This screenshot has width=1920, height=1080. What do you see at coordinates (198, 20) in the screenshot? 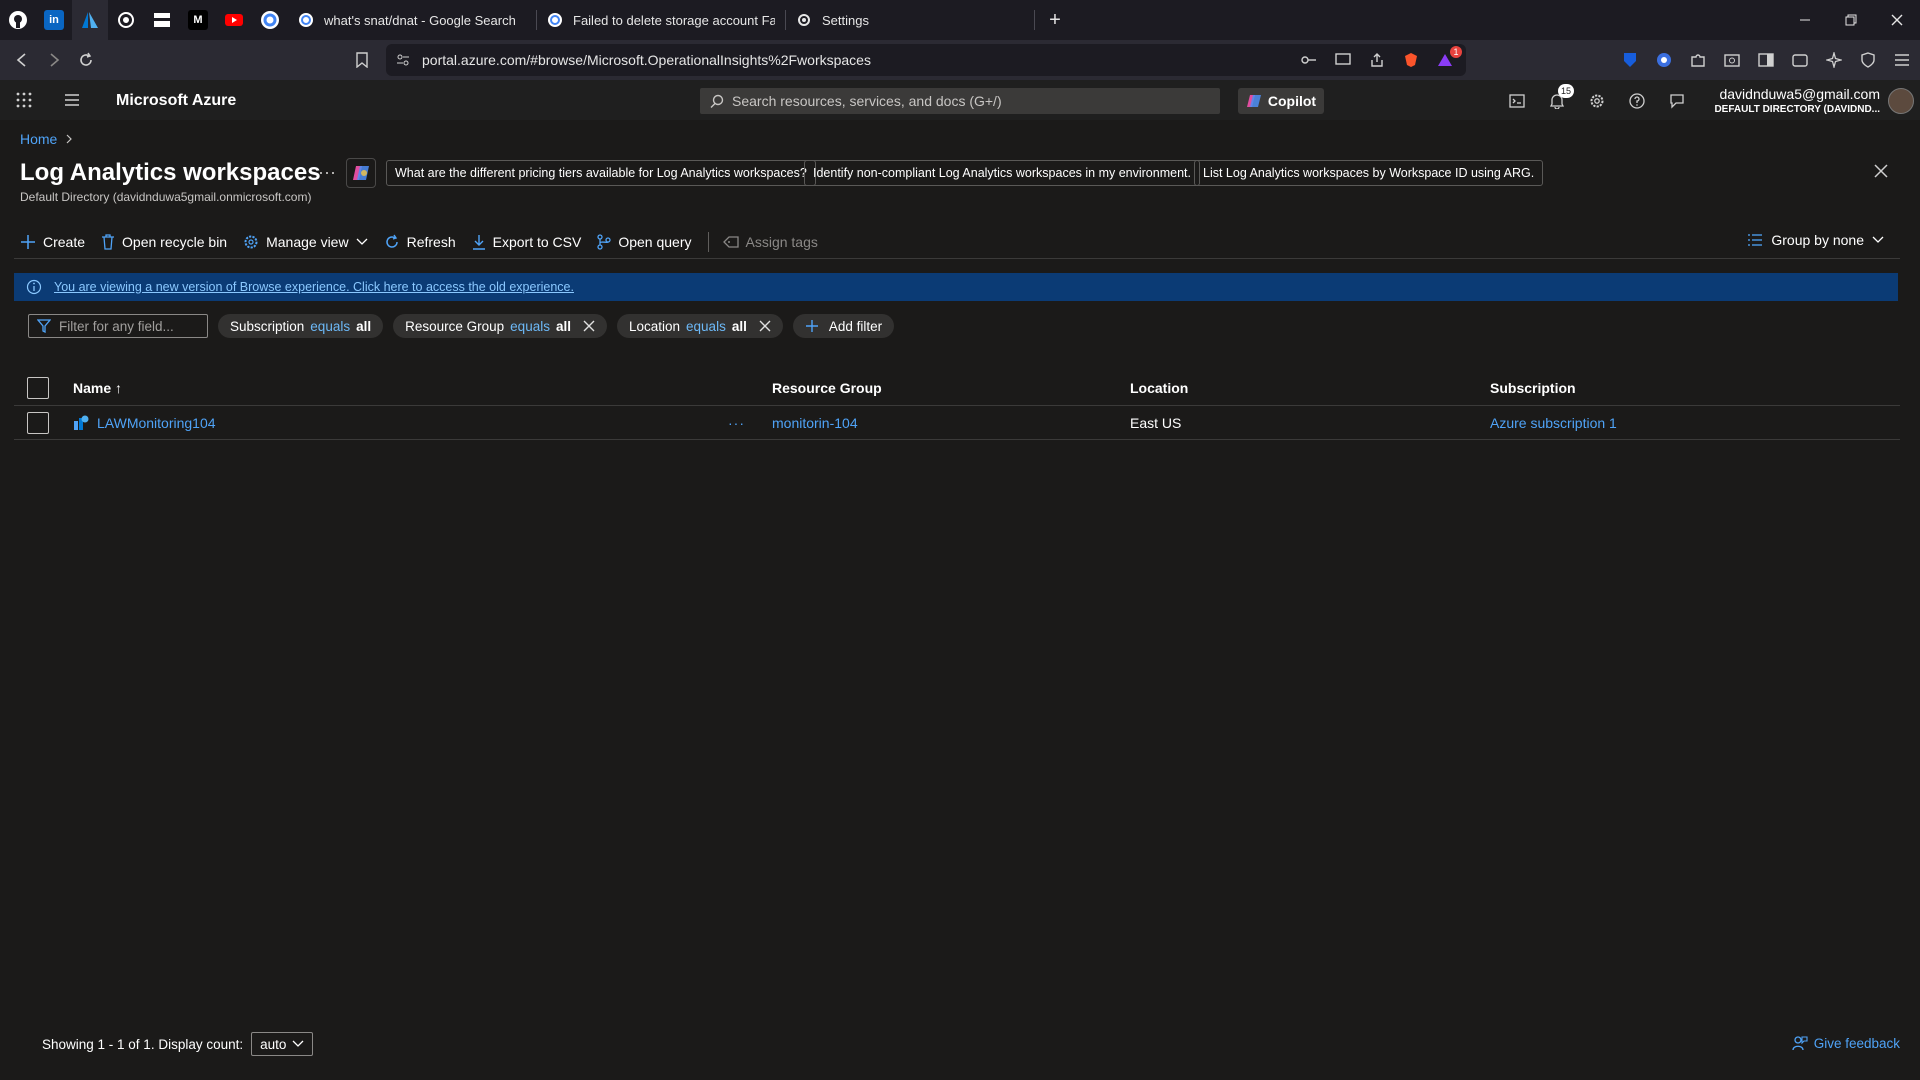
I see `pinned-tab-medium: M` at bounding box center [198, 20].